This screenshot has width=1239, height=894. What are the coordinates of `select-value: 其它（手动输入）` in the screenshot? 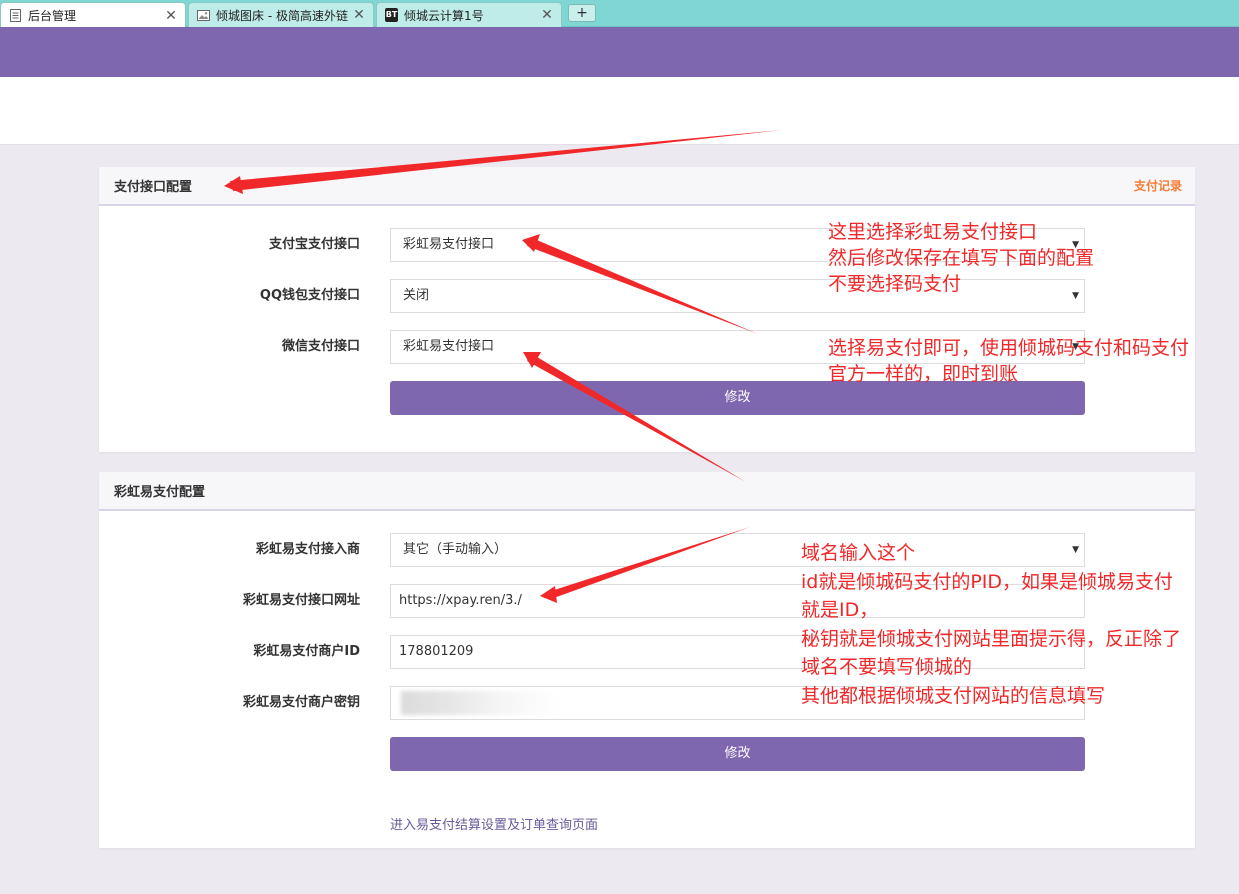 It's located at (455, 549).